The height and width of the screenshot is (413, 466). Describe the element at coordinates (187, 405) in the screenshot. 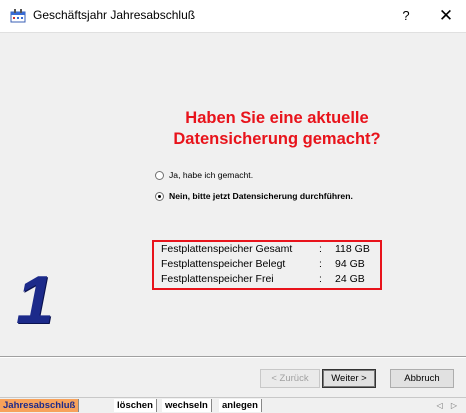

I see `tab-wechseln: wechseln` at that location.